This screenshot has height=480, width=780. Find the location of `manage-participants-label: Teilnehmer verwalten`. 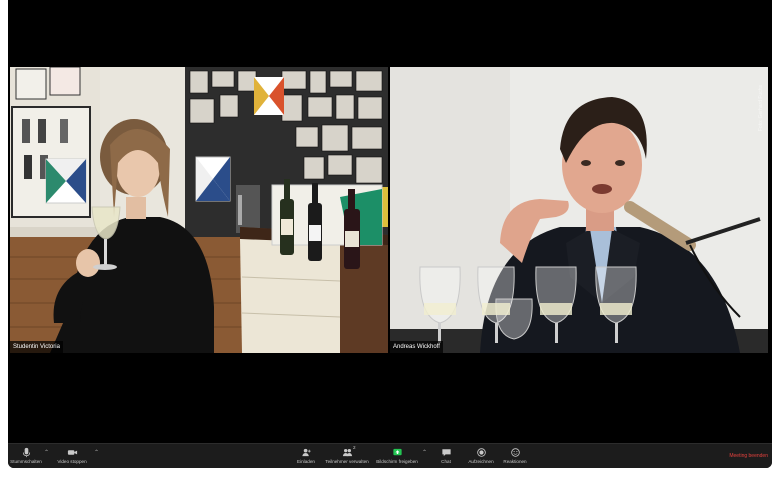

manage-participants-label: Teilnehmer verwalten is located at coordinates (347, 461).